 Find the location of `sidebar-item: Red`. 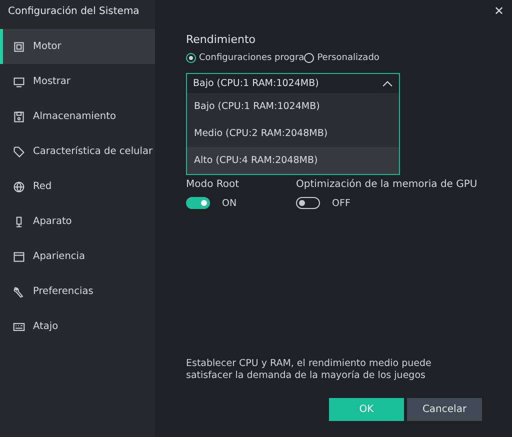

sidebar-item: Red is located at coordinates (77, 186).